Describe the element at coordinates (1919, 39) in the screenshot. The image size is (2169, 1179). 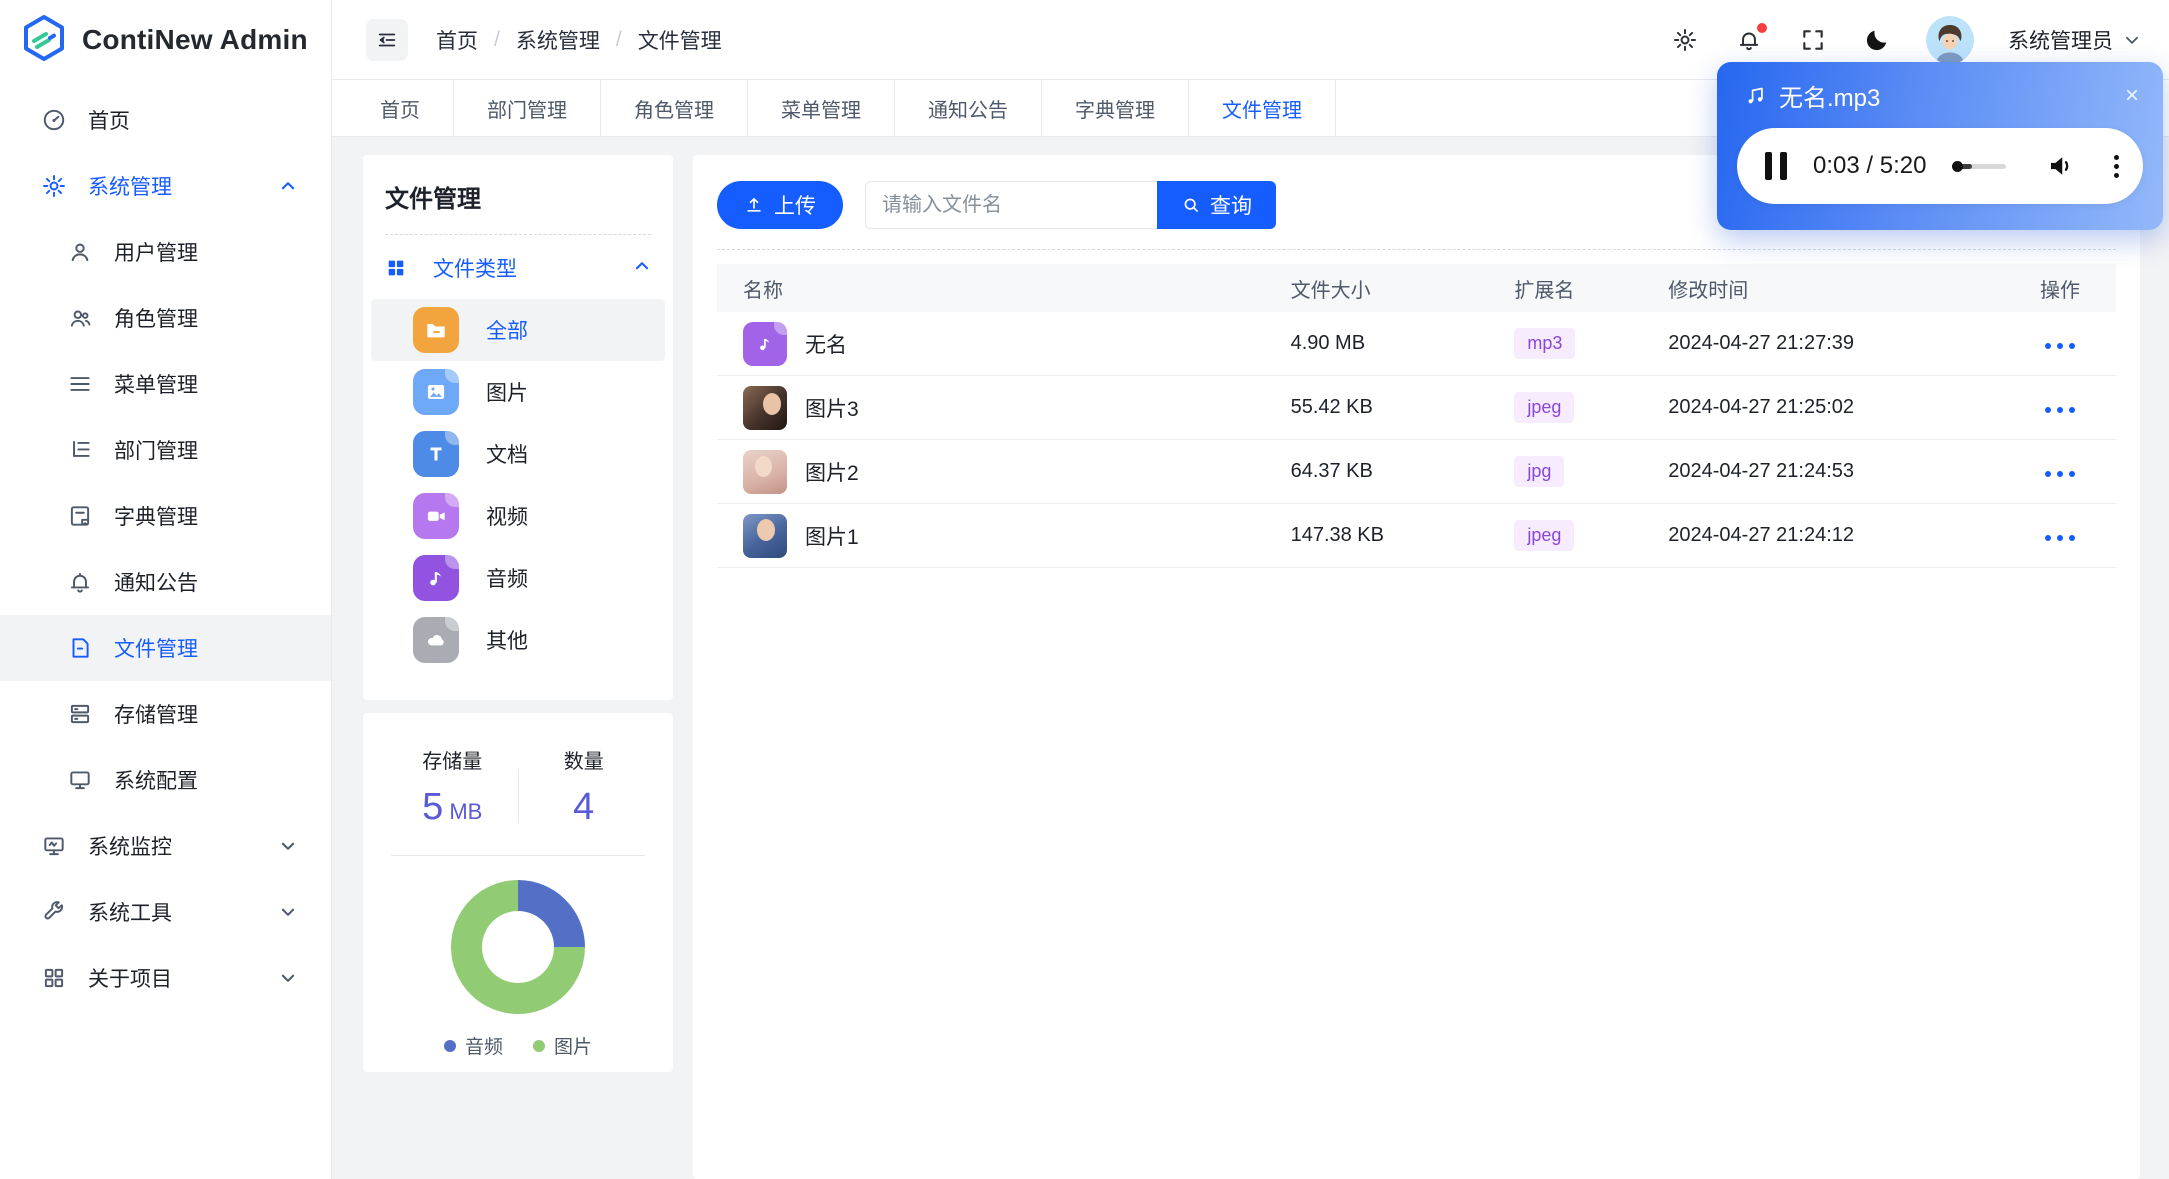
I see `header-actions: 系统管理员` at that location.